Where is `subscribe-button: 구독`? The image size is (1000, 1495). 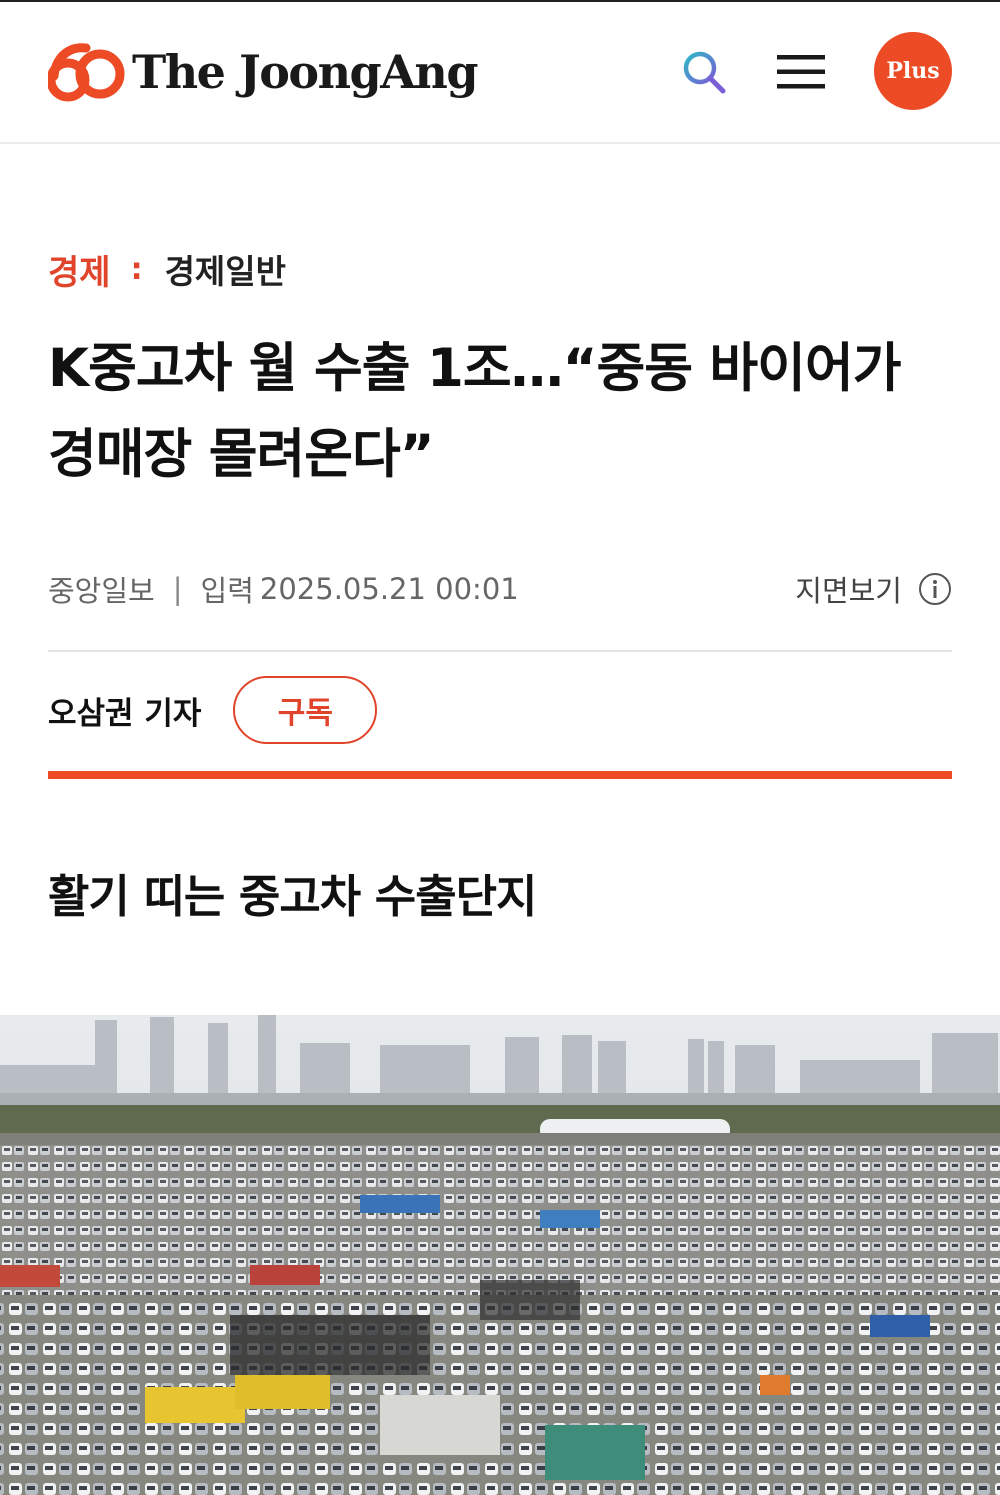 subscribe-button: 구독 is located at coordinates (305, 710).